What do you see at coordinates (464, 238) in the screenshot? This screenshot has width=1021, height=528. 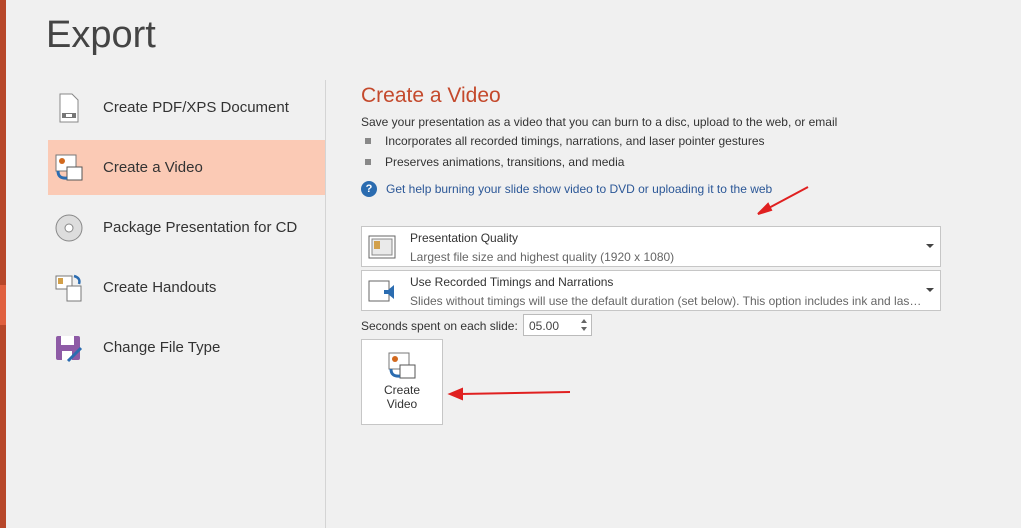 I see `quality-title: Presentation Quality` at bounding box center [464, 238].